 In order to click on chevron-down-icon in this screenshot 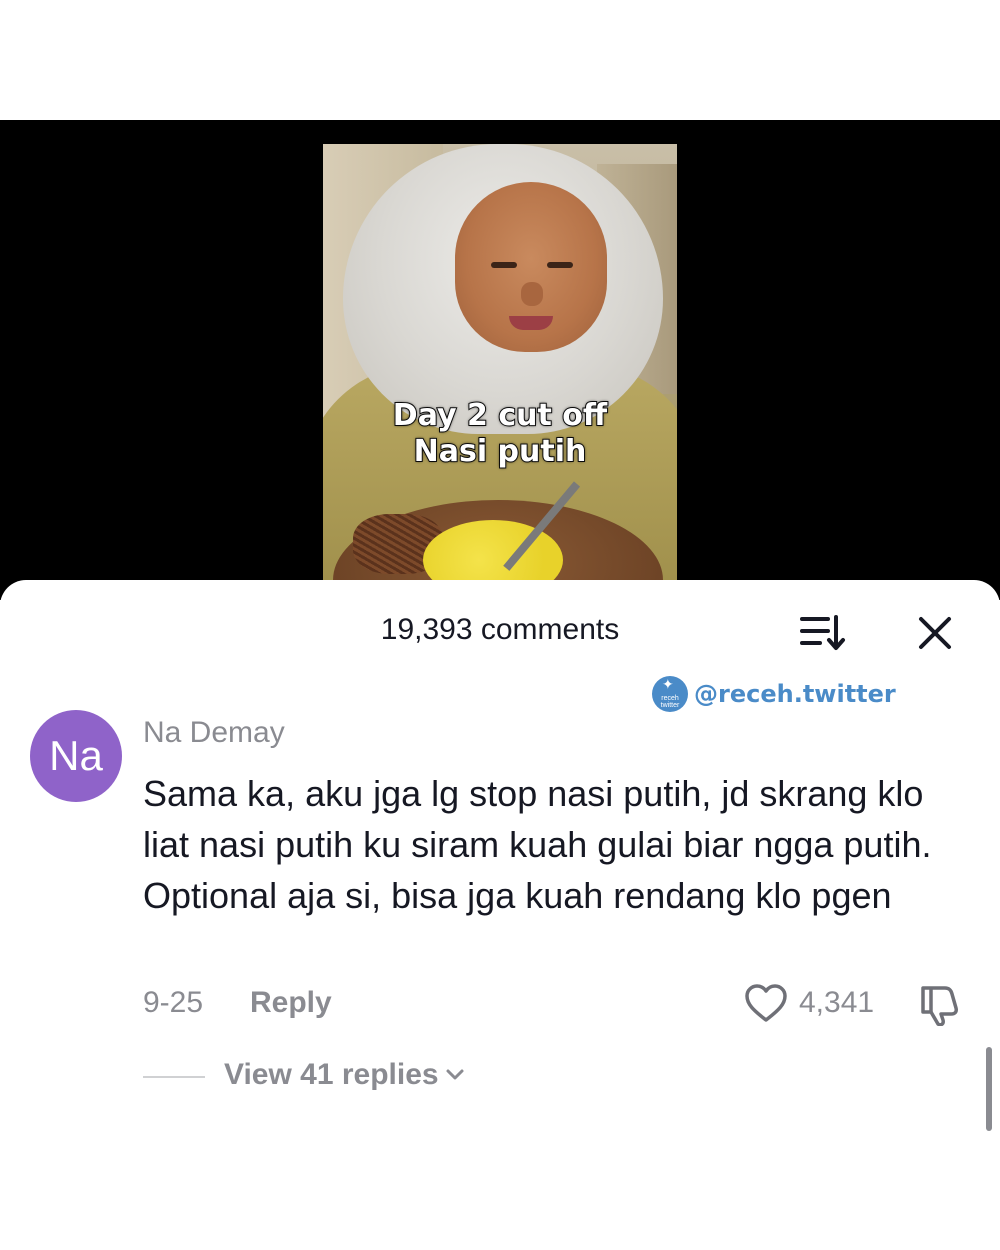, I will do `click(455, 1074)`.